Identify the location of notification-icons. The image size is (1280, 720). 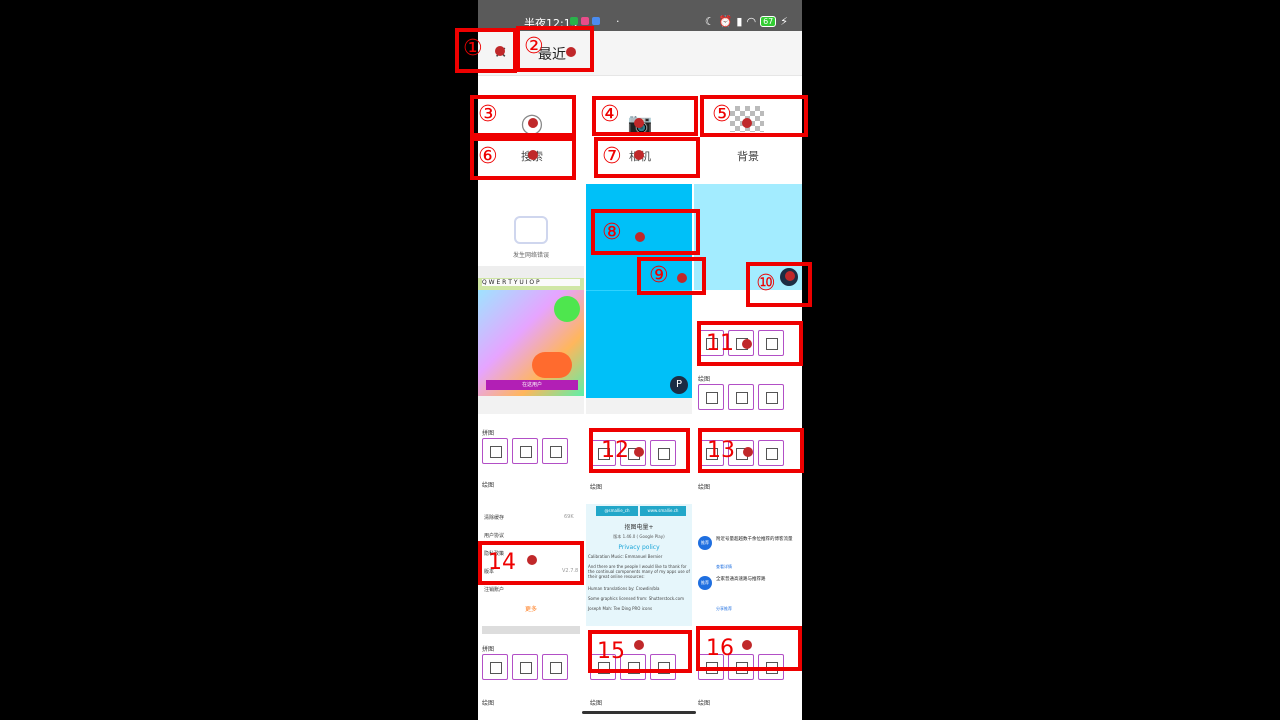
(585, 21).